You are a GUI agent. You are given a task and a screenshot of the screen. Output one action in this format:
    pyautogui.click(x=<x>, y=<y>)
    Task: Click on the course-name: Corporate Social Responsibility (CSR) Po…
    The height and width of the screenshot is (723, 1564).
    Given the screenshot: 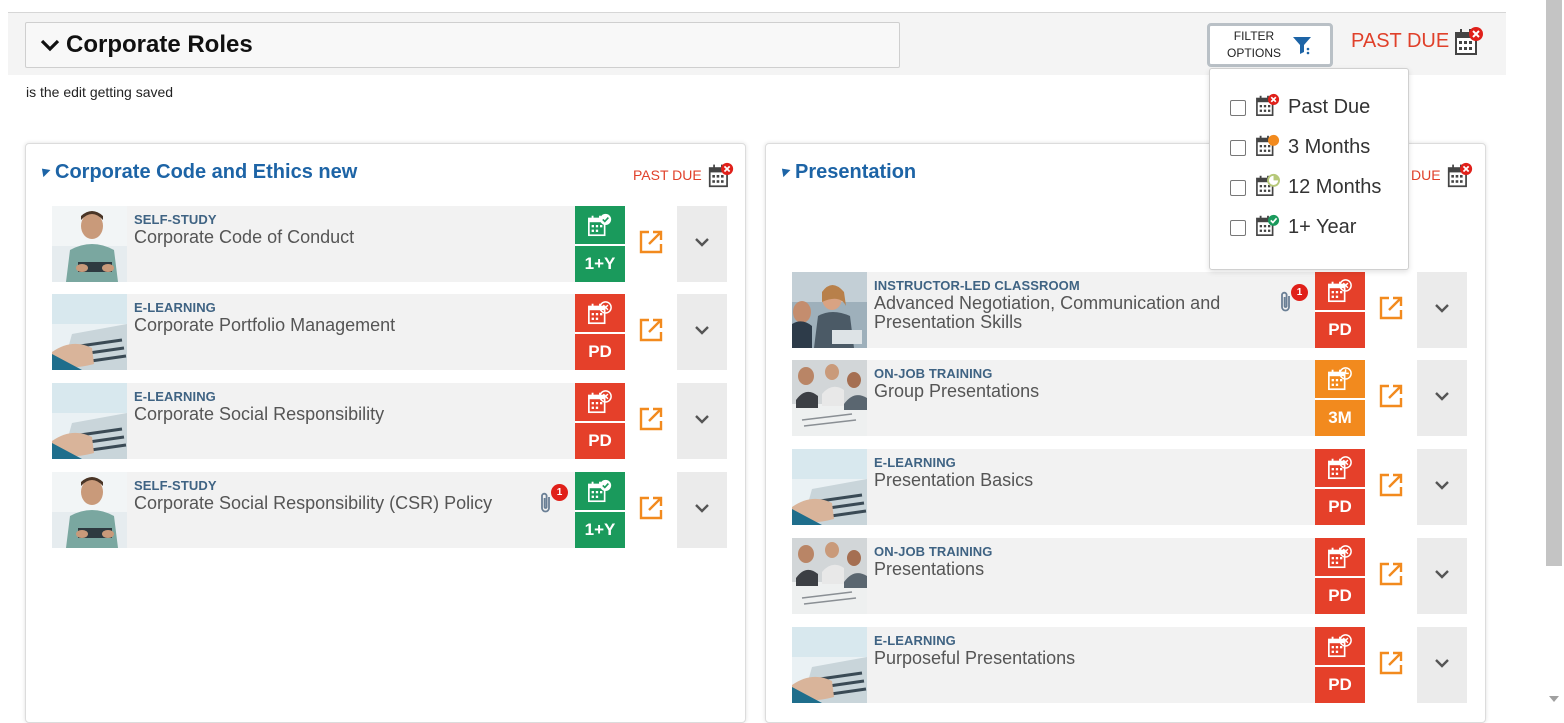 What is the action you would take?
    pyautogui.click(x=344, y=503)
    